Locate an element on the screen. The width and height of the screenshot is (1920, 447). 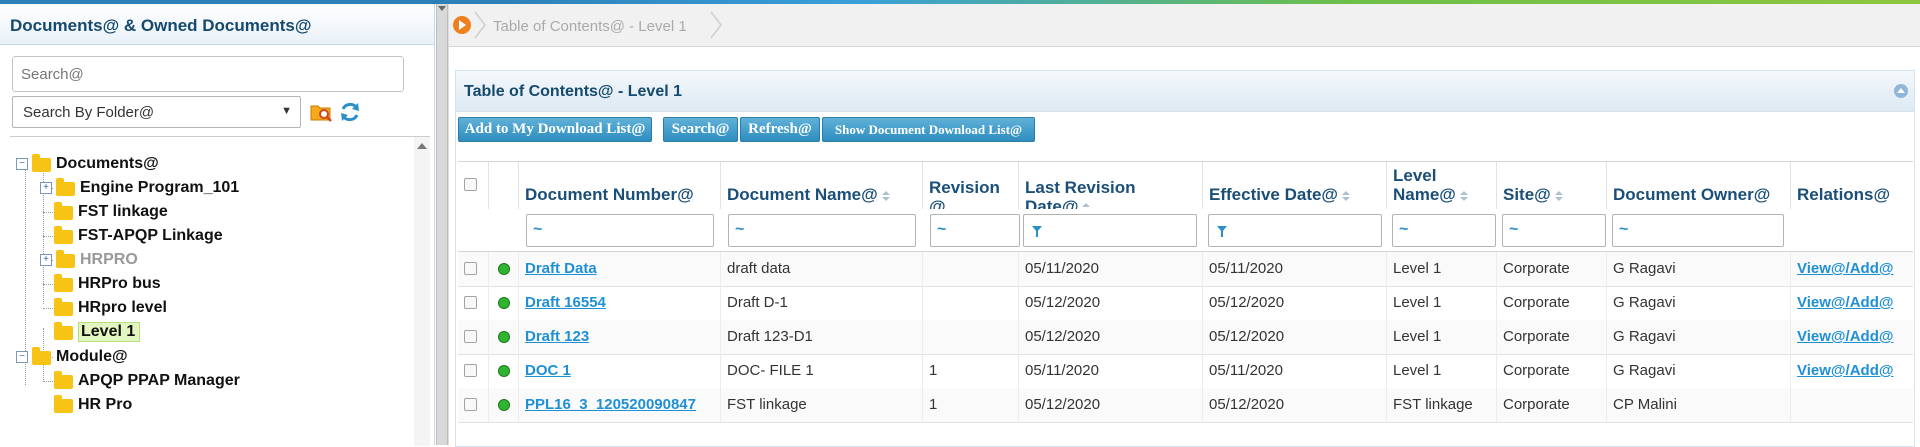
select-all-checkbox is located at coordinates (470, 184).